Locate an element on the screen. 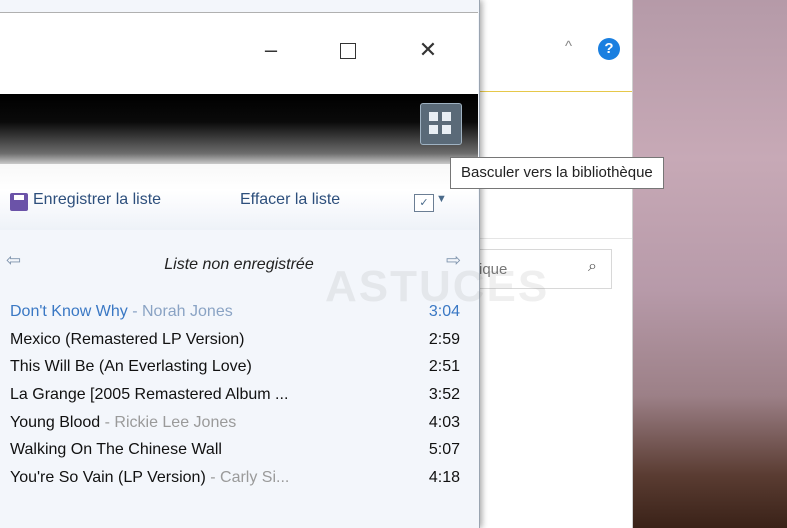 This screenshot has width=787, height=528. track-title: Walking On The Chinese Wall is located at coordinates (116, 450).